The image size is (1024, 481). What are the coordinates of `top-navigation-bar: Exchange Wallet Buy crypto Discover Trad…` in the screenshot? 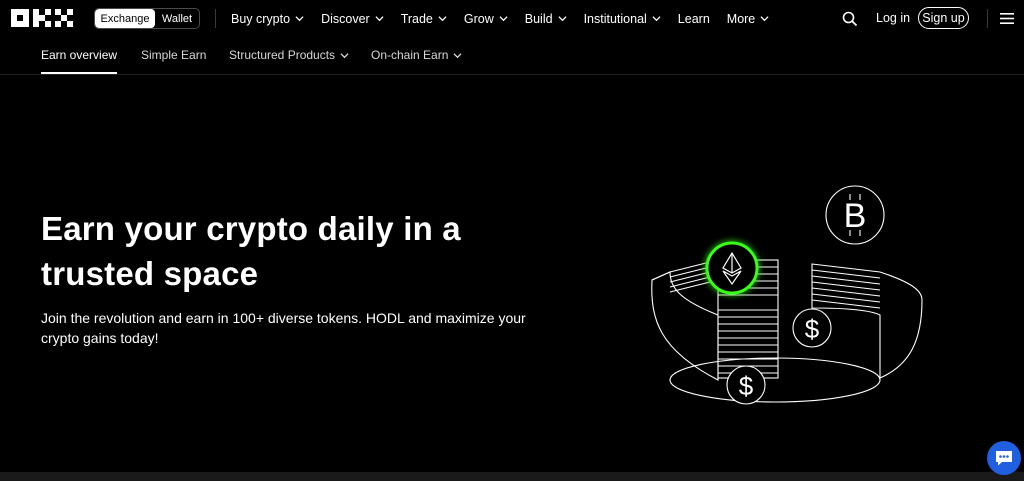 It's located at (512, 18).